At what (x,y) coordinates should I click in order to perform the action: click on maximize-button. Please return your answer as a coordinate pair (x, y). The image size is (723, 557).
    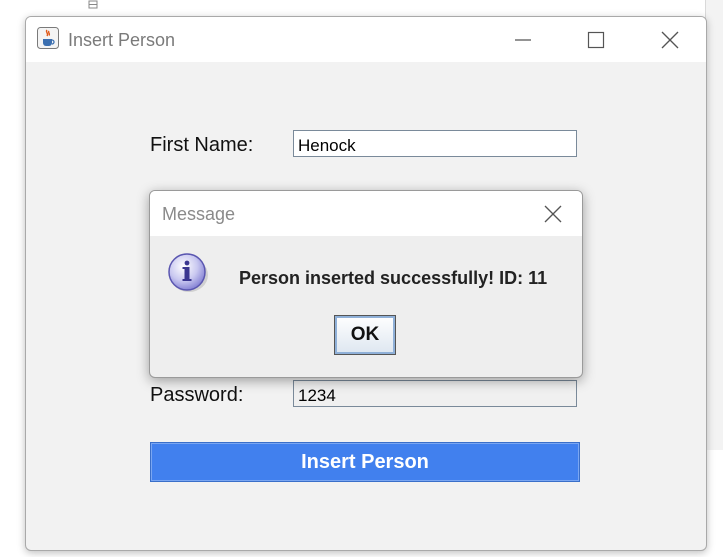
    Looking at the image, I should click on (596, 40).